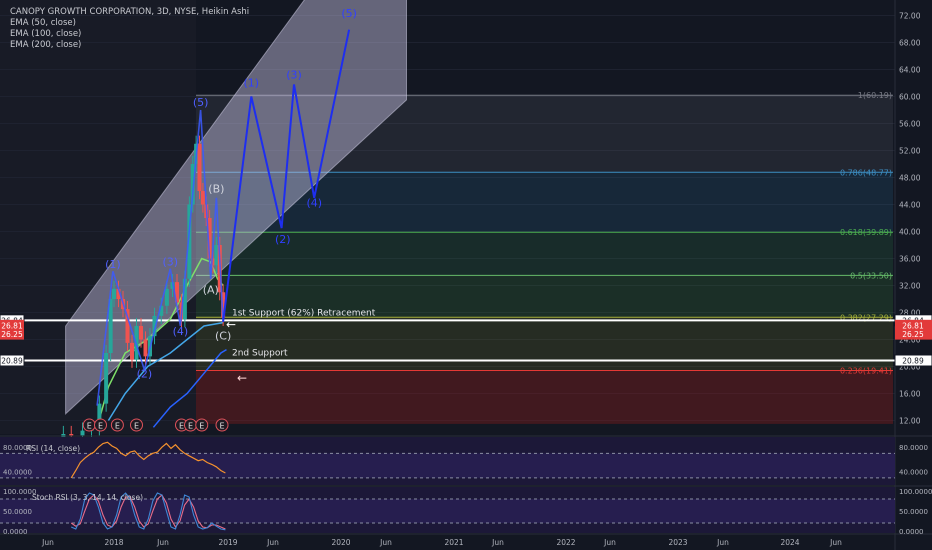  What do you see at coordinates (910, 43) in the screenshot?
I see `price-tick-label: 68.00` at bounding box center [910, 43].